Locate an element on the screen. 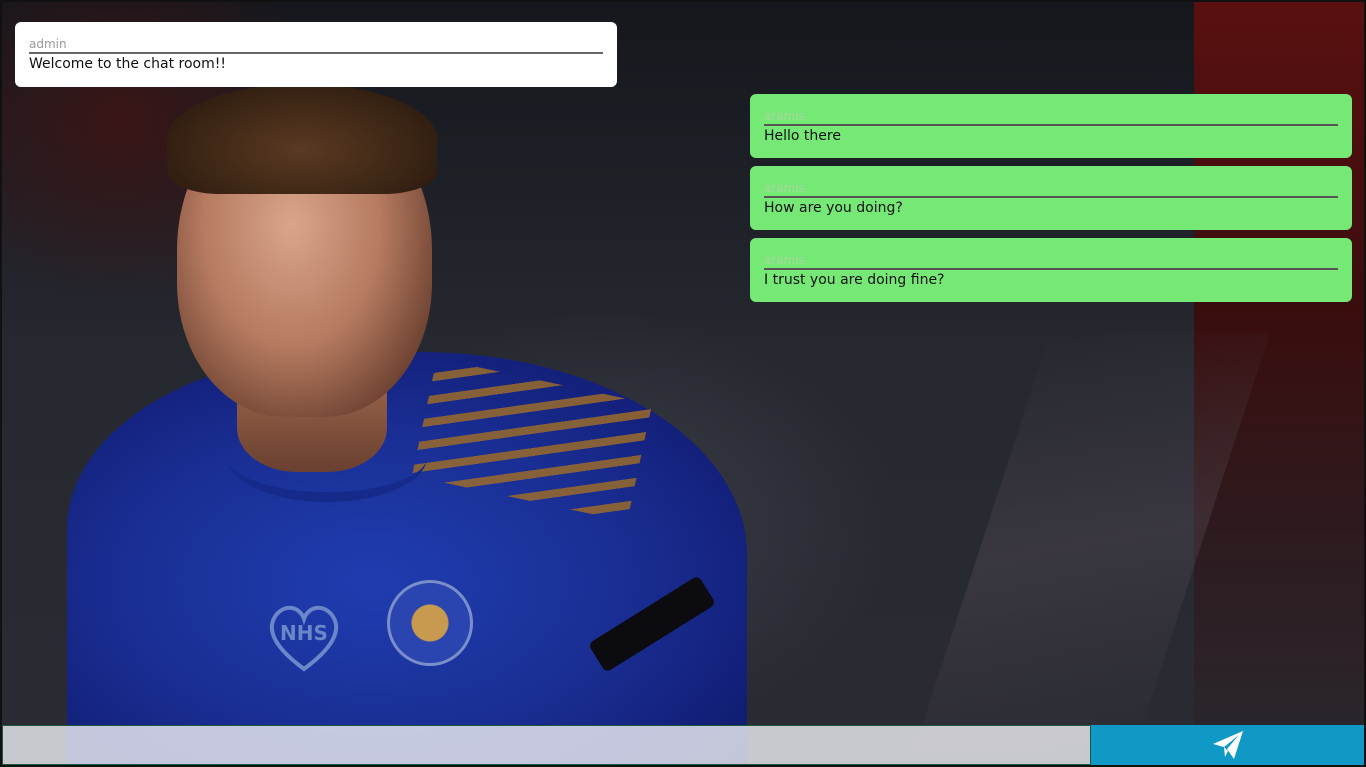  paper-plane-icon is located at coordinates (1227, 745).